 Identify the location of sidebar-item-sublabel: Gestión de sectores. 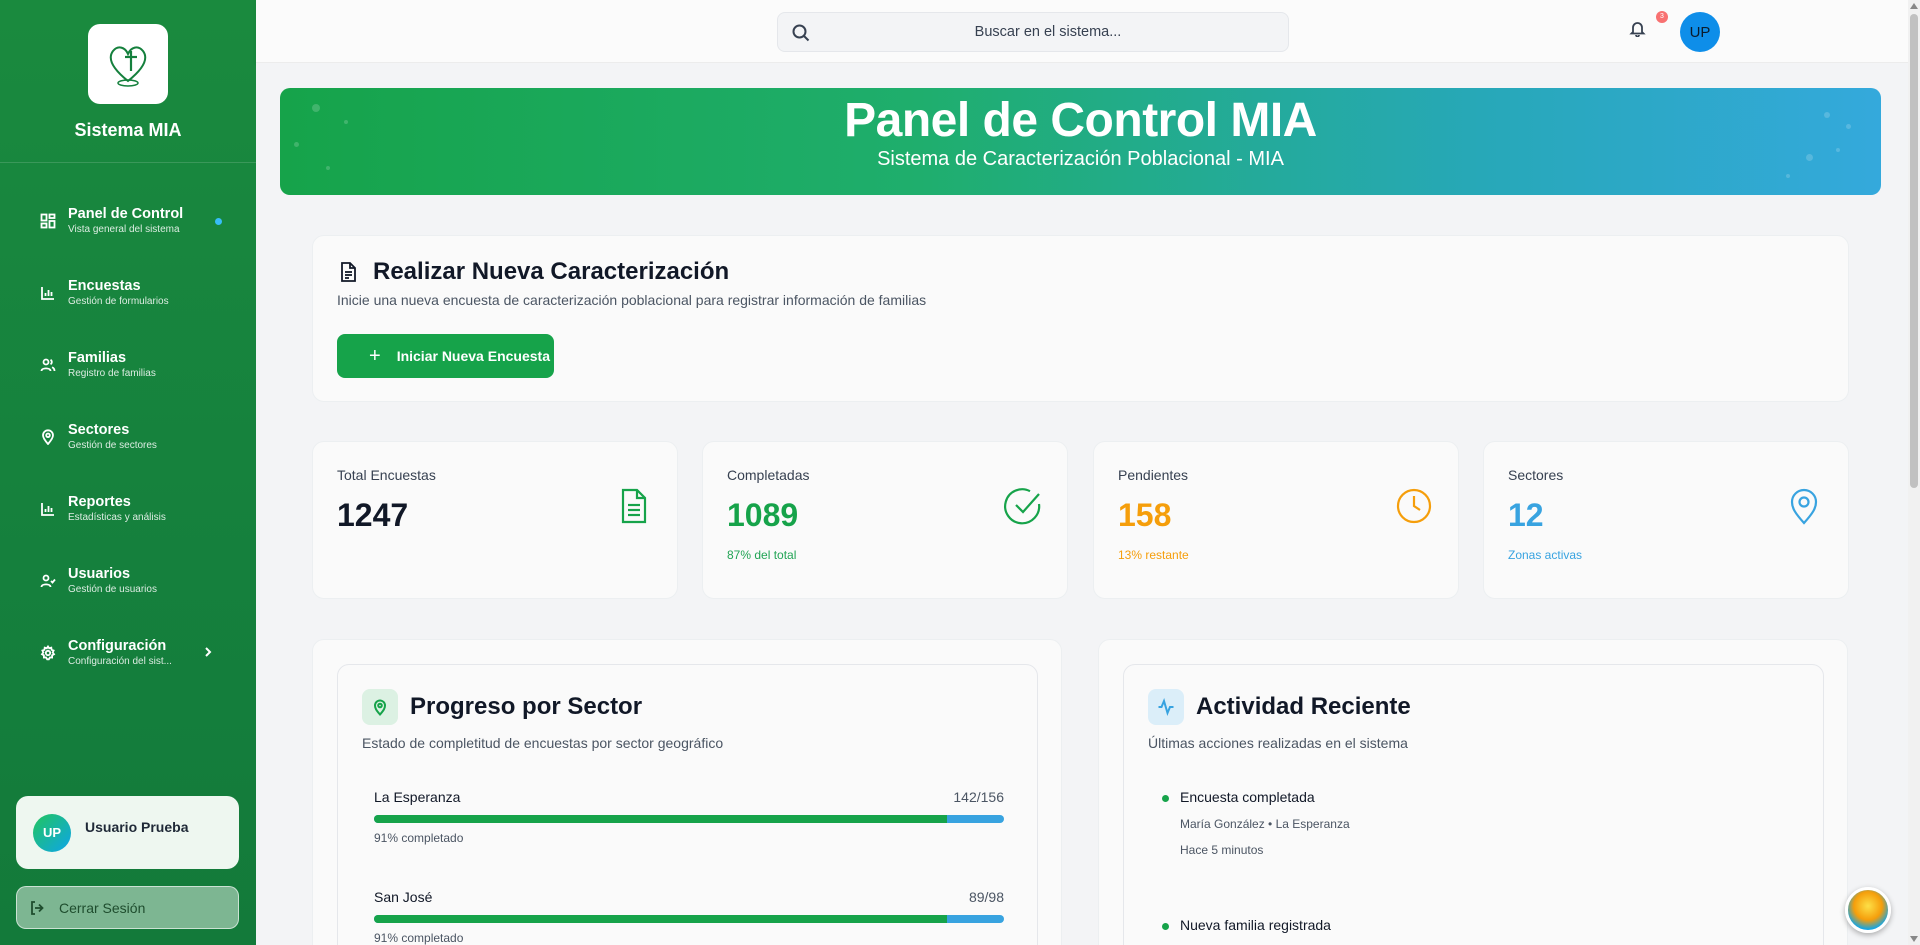
(112, 445).